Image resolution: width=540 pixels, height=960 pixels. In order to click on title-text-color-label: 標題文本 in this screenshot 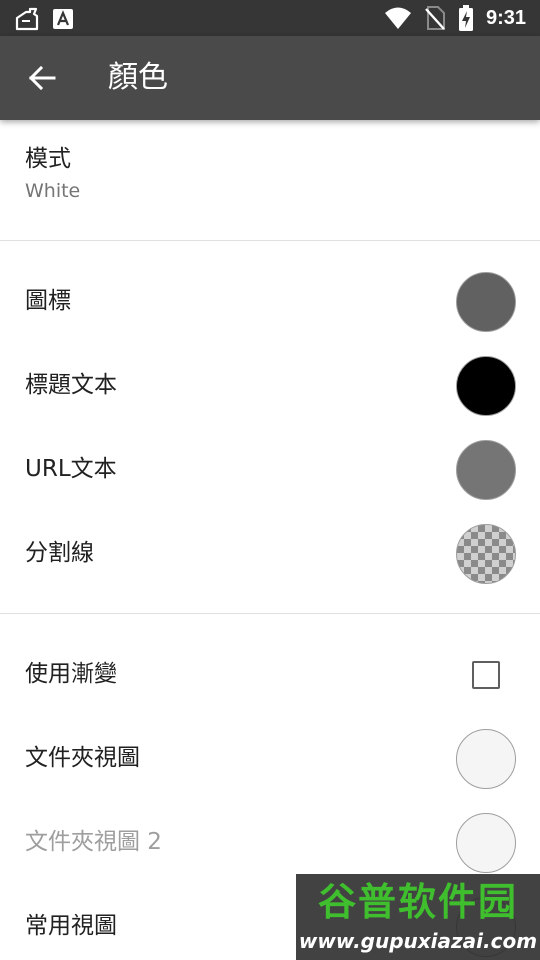, I will do `click(71, 385)`.